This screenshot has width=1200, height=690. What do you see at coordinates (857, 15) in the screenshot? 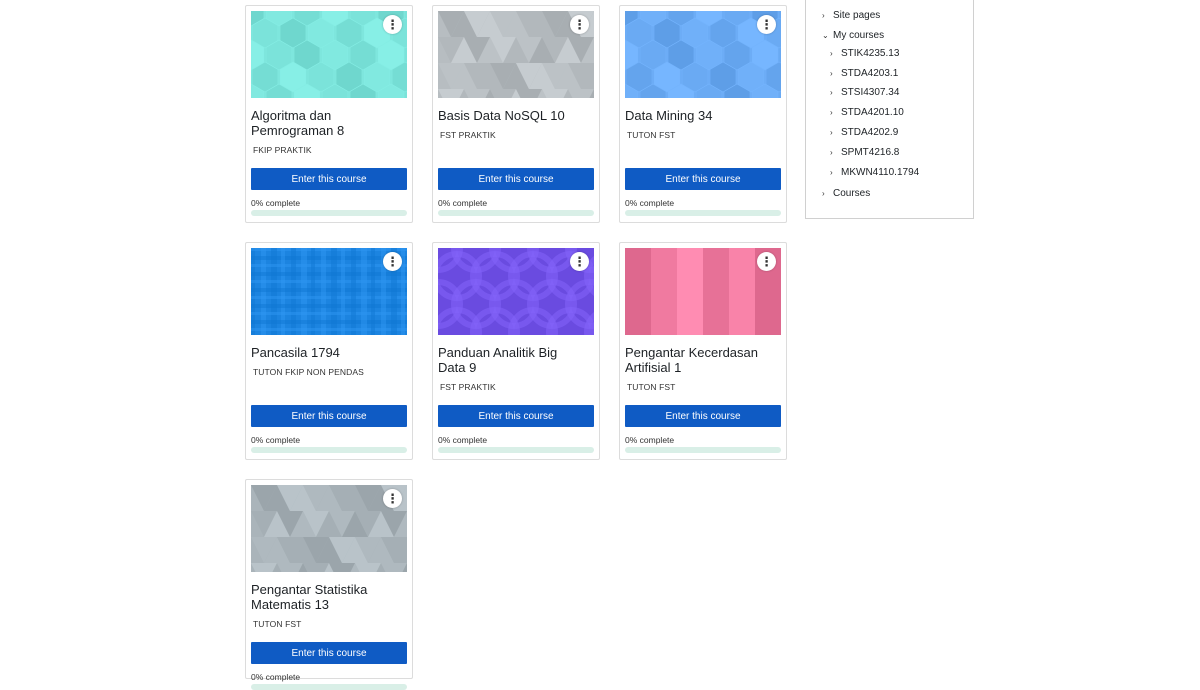
I see `nav-label: Site pages` at bounding box center [857, 15].